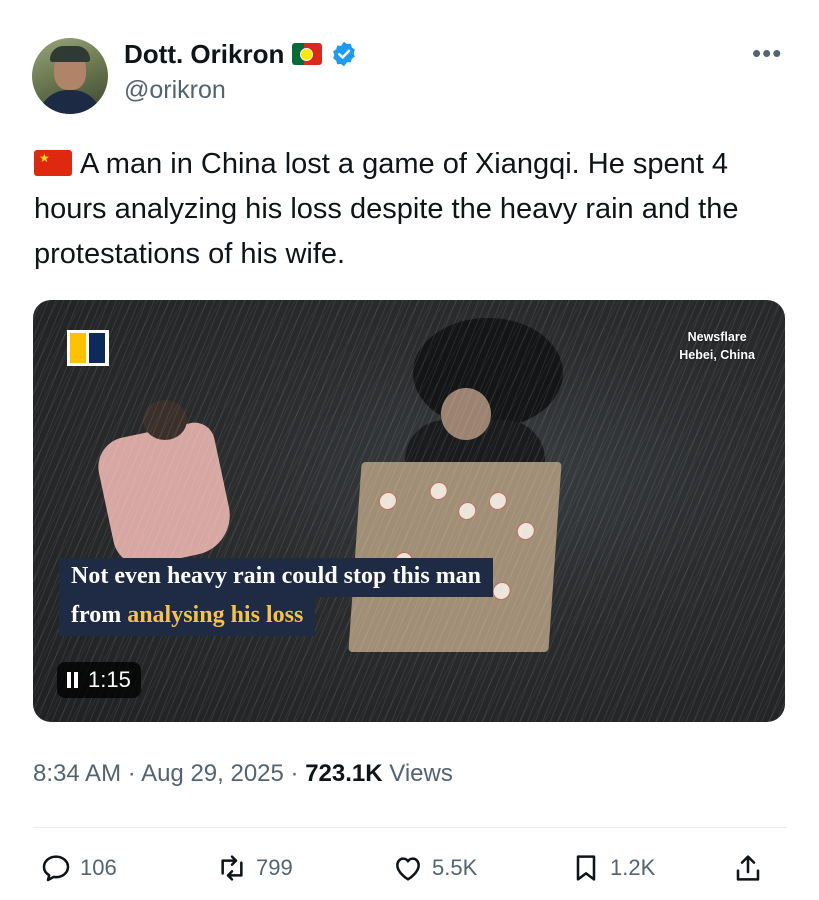 The width and height of the screenshot is (819, 900). What do you see at coordinates (212, 773) in the screenshot?
I see `tweet-date: Aug 29, 2025` at bounding box center [212, 773].